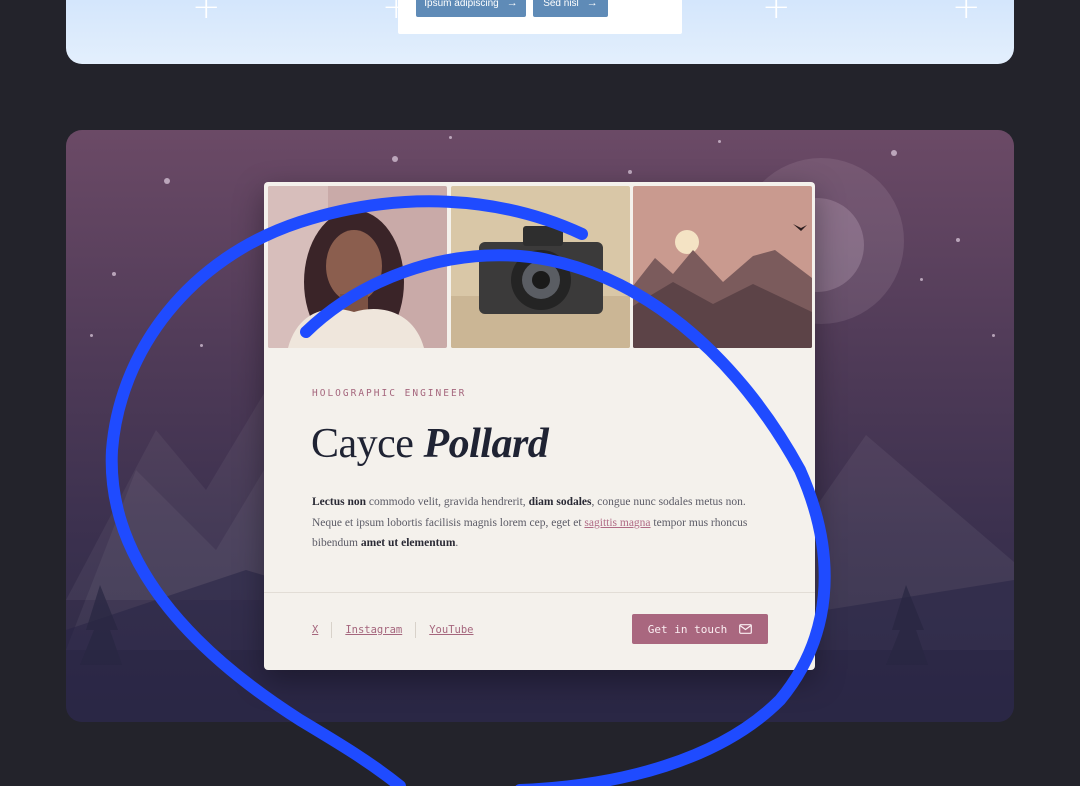 Image resolution: width=1080 pixels, height=786 pixels. Describe the element at coordinates (617, 523) in the screenshot. I see `bio-link: sagittis magna` at that location.